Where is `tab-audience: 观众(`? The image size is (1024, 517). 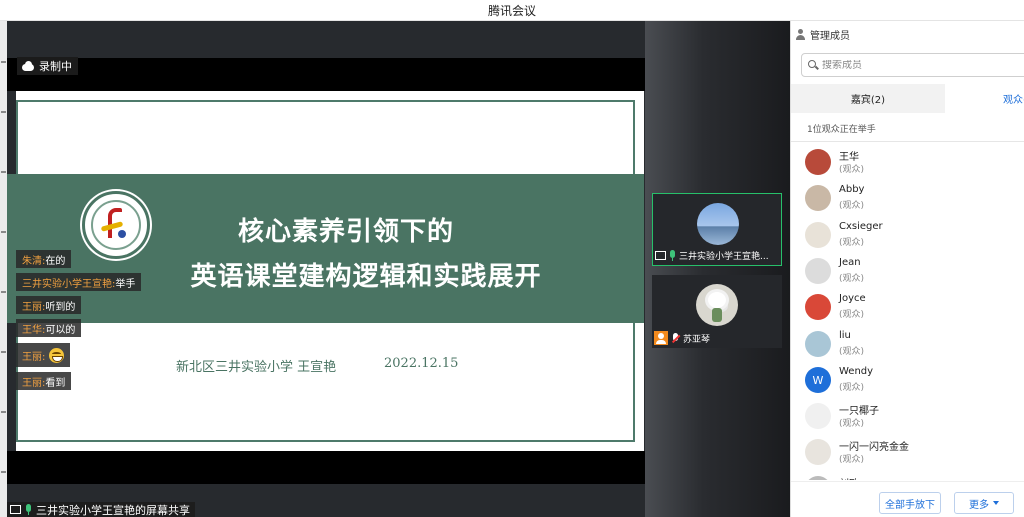 tab-audience: 观众( is located at coordinates (984, 98).